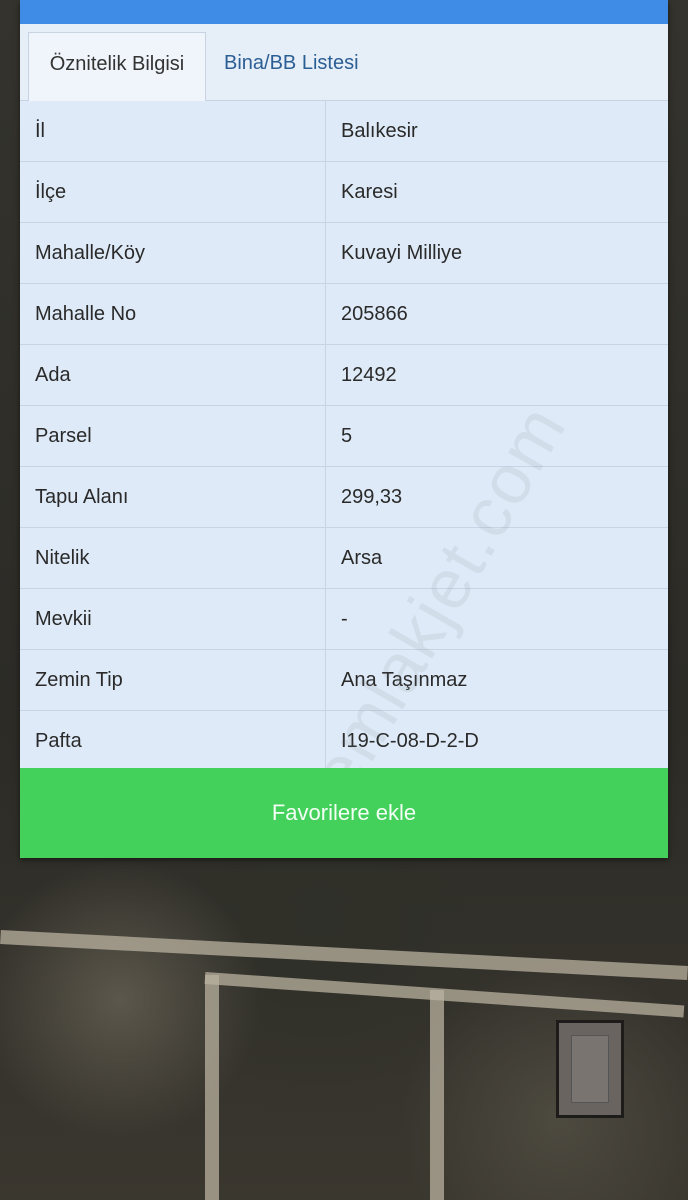  Describe the element at coordinates (173, 741) in the screenshot. I see `attribute-key: Pafta` at that location.